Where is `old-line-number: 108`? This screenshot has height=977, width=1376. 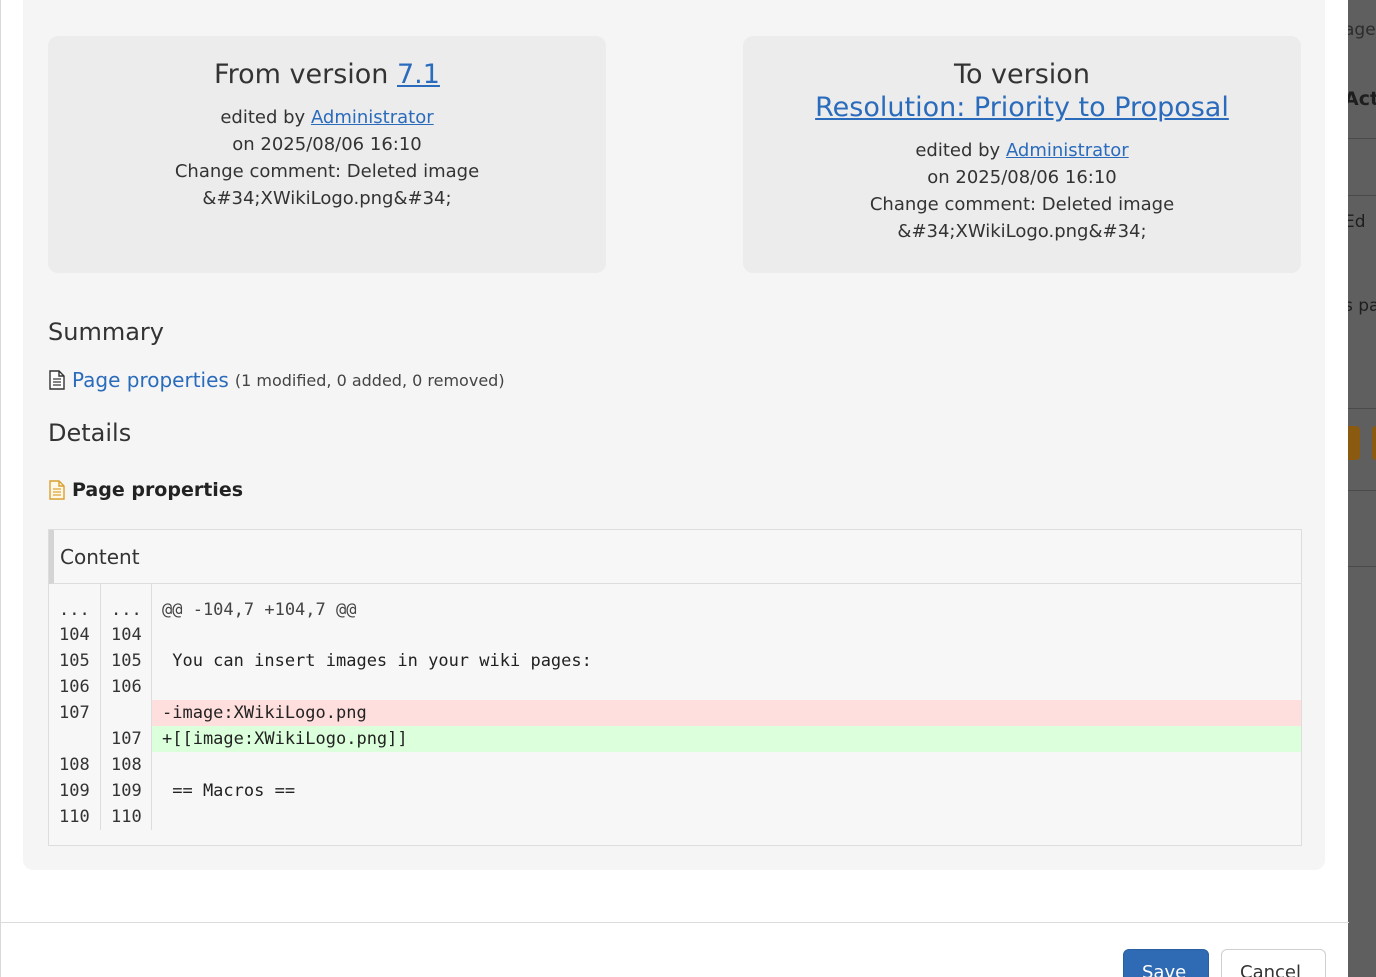 old-line-number: 108 is located at coordinates (75, 765).